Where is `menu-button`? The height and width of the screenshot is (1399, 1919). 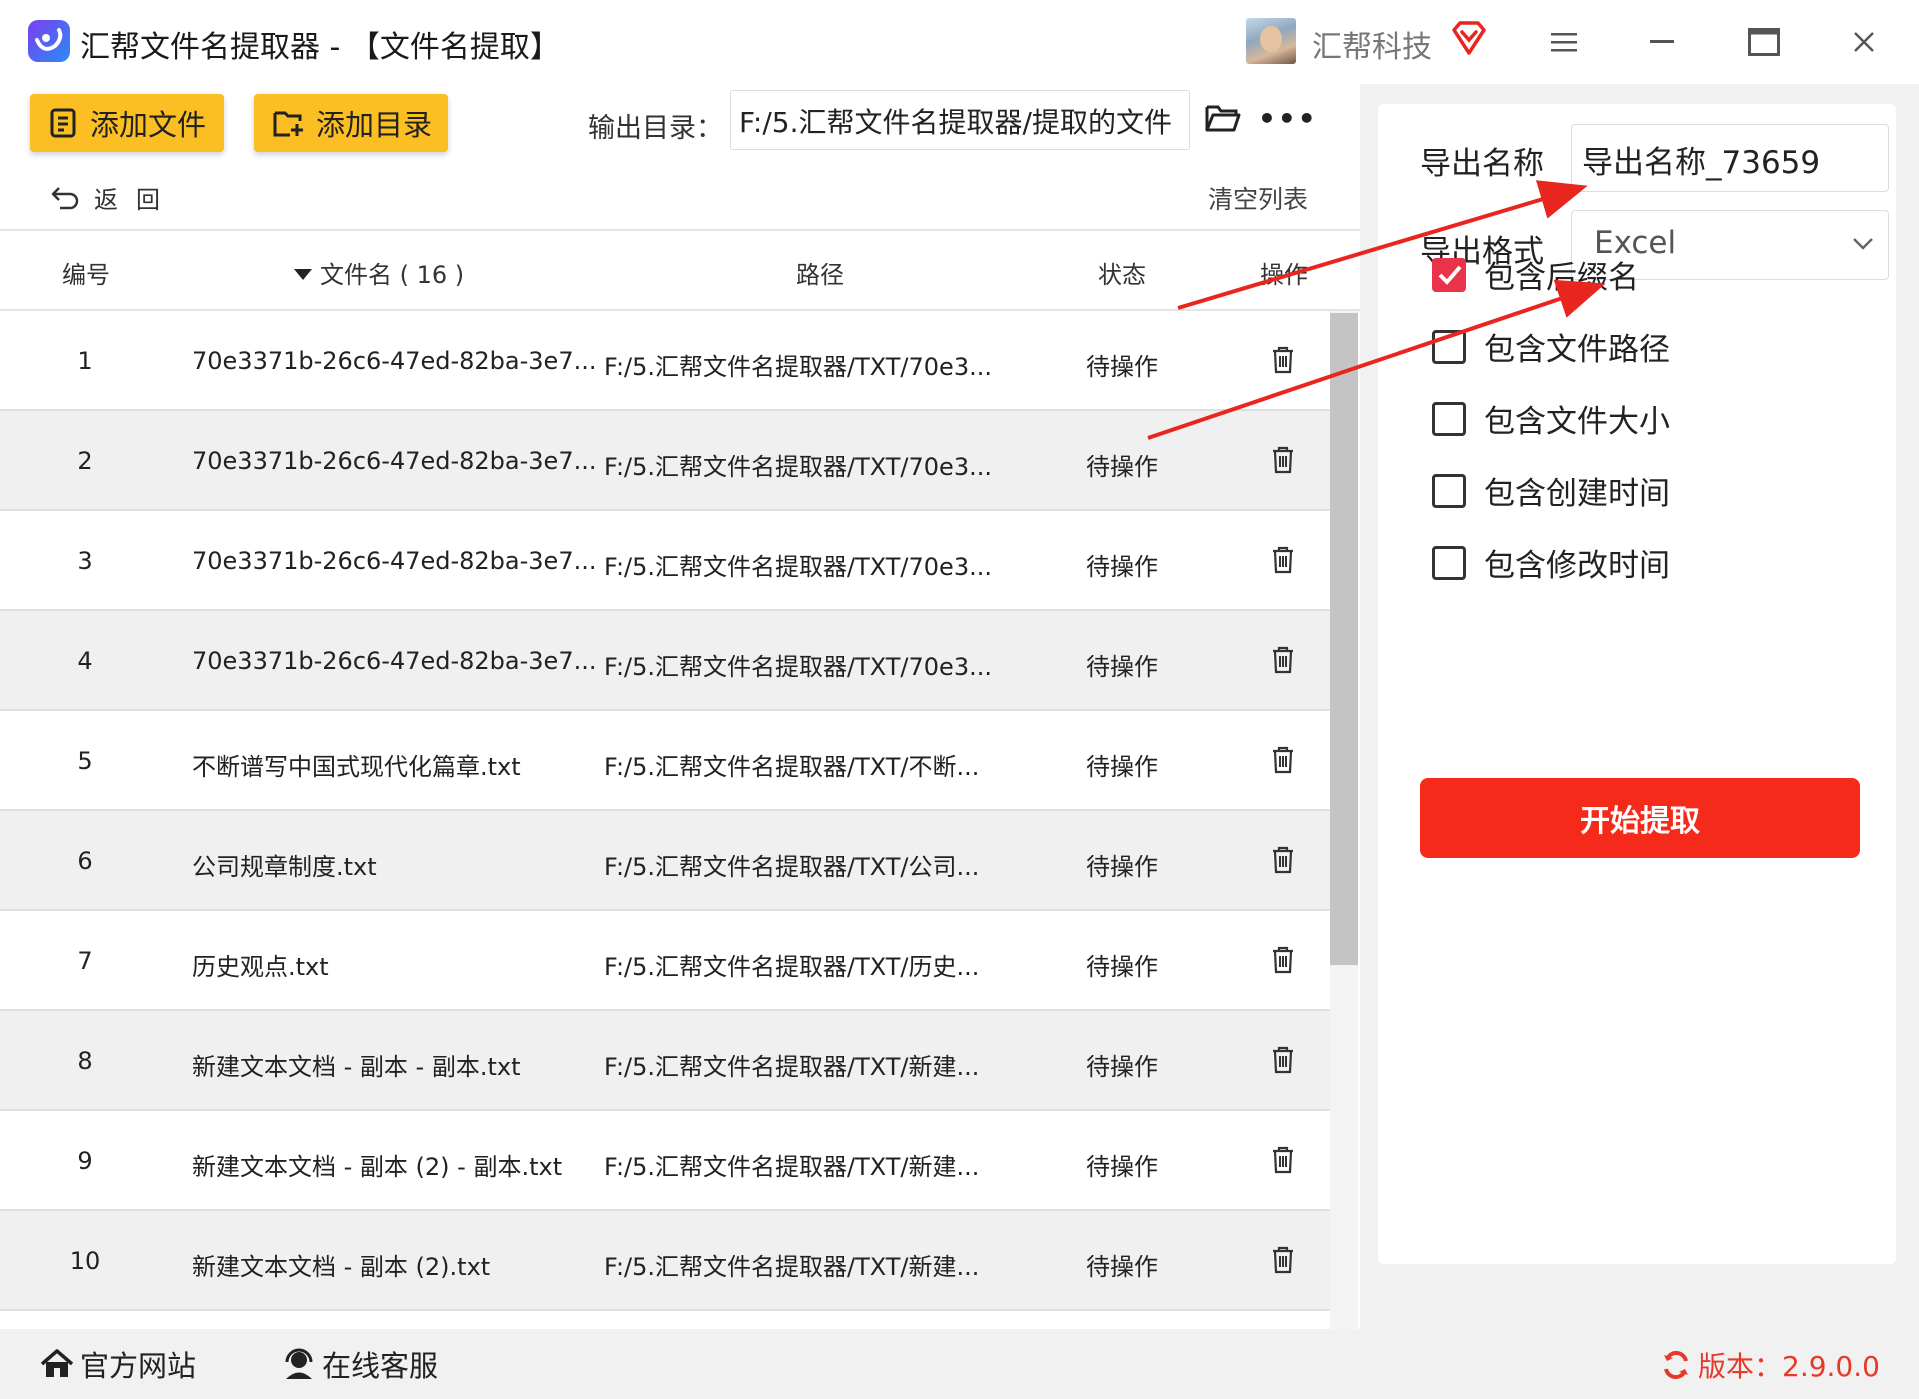
menu-button is located at coordinates (1564, 42).